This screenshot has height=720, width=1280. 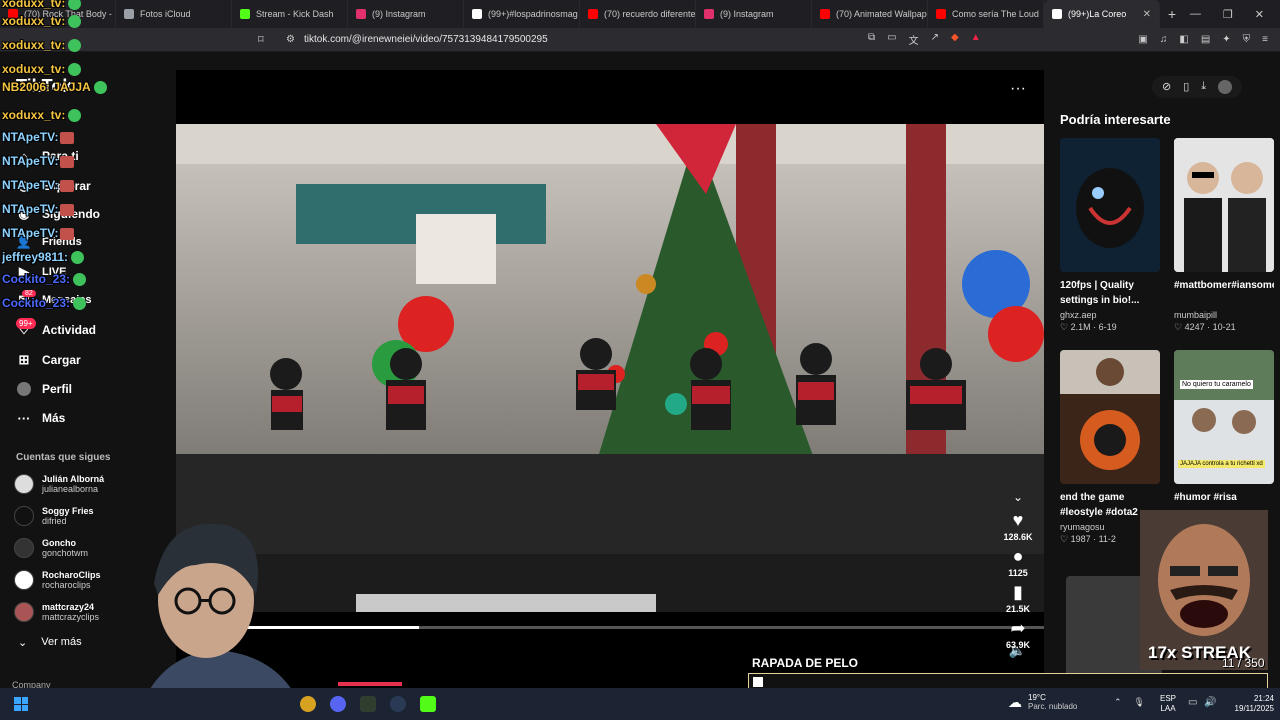 What do you see at coordinates (1203, 87) in the screenshot?
I see `download-icon: ⤓` at bounding box center [1203, 87].